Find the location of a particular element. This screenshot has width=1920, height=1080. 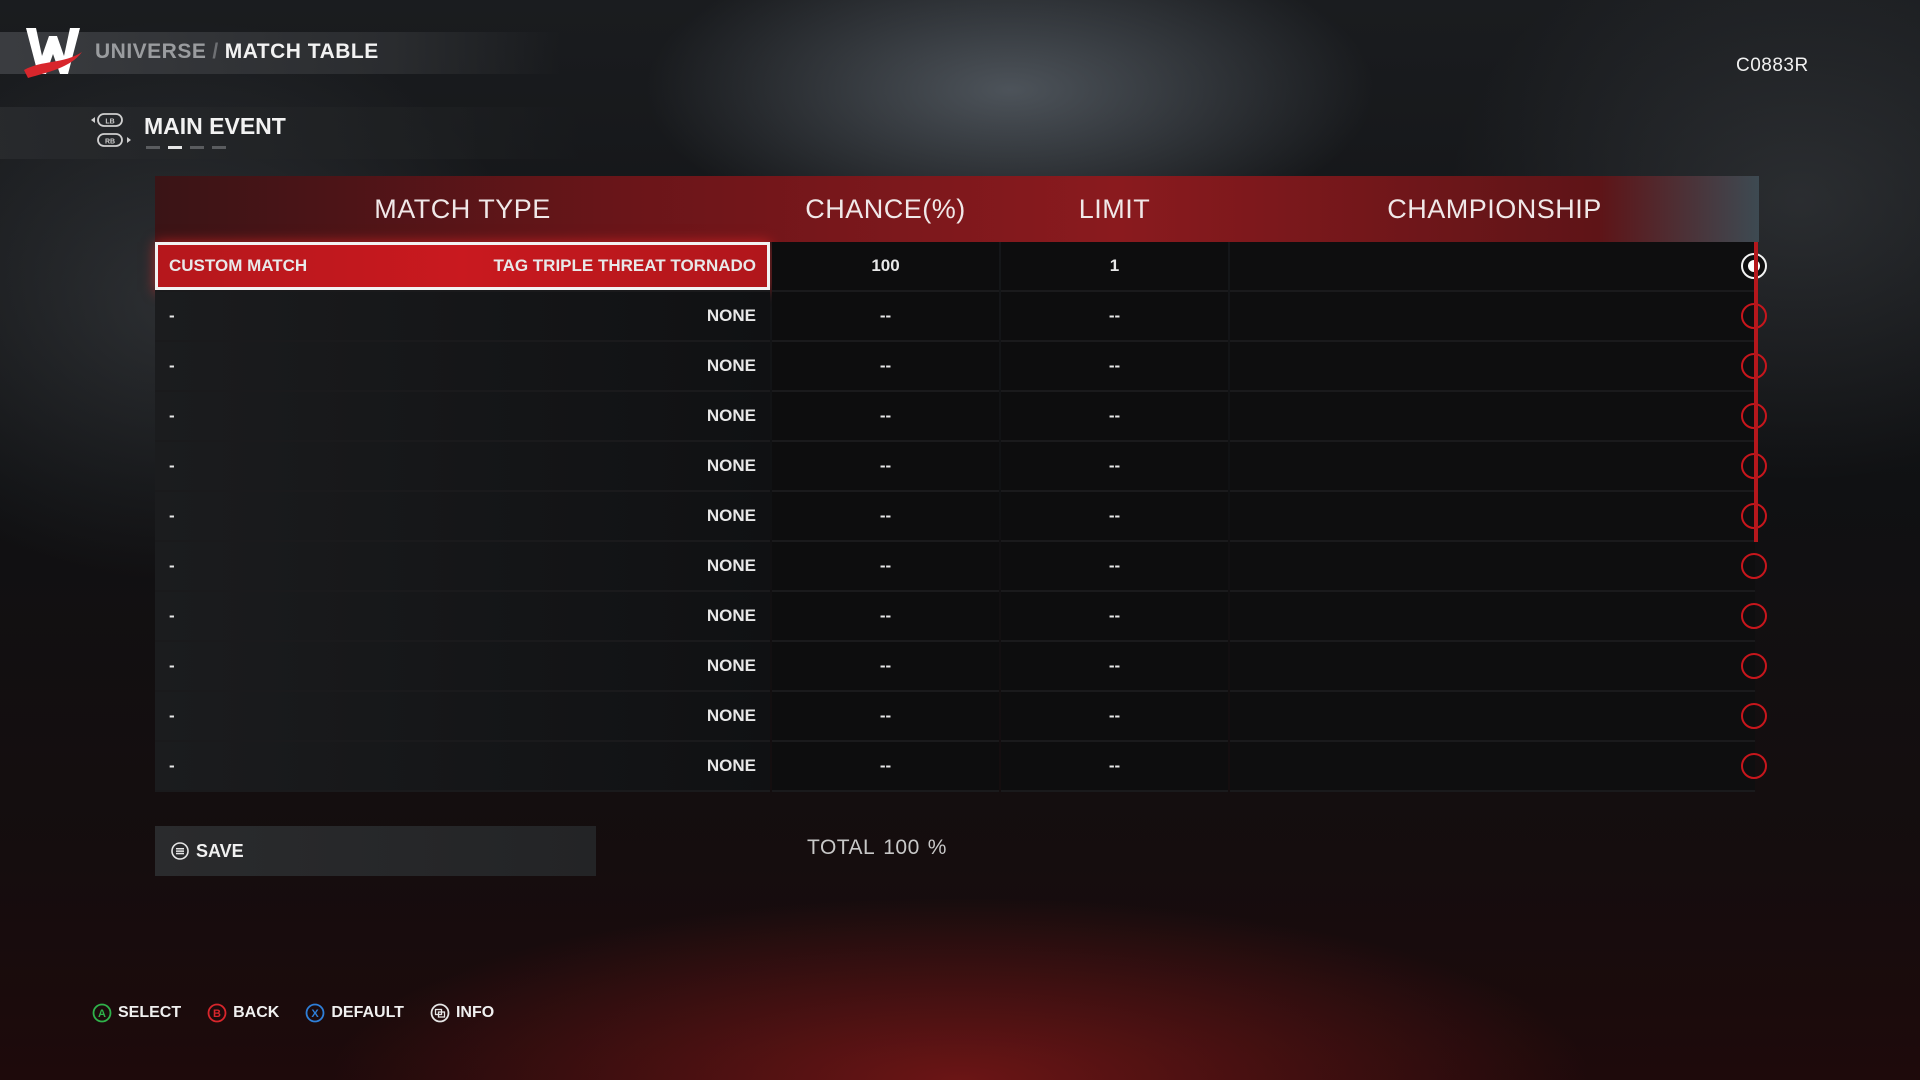

breadcrumb-match-table: MATCH TABLE is located at coordinates (301, 51).